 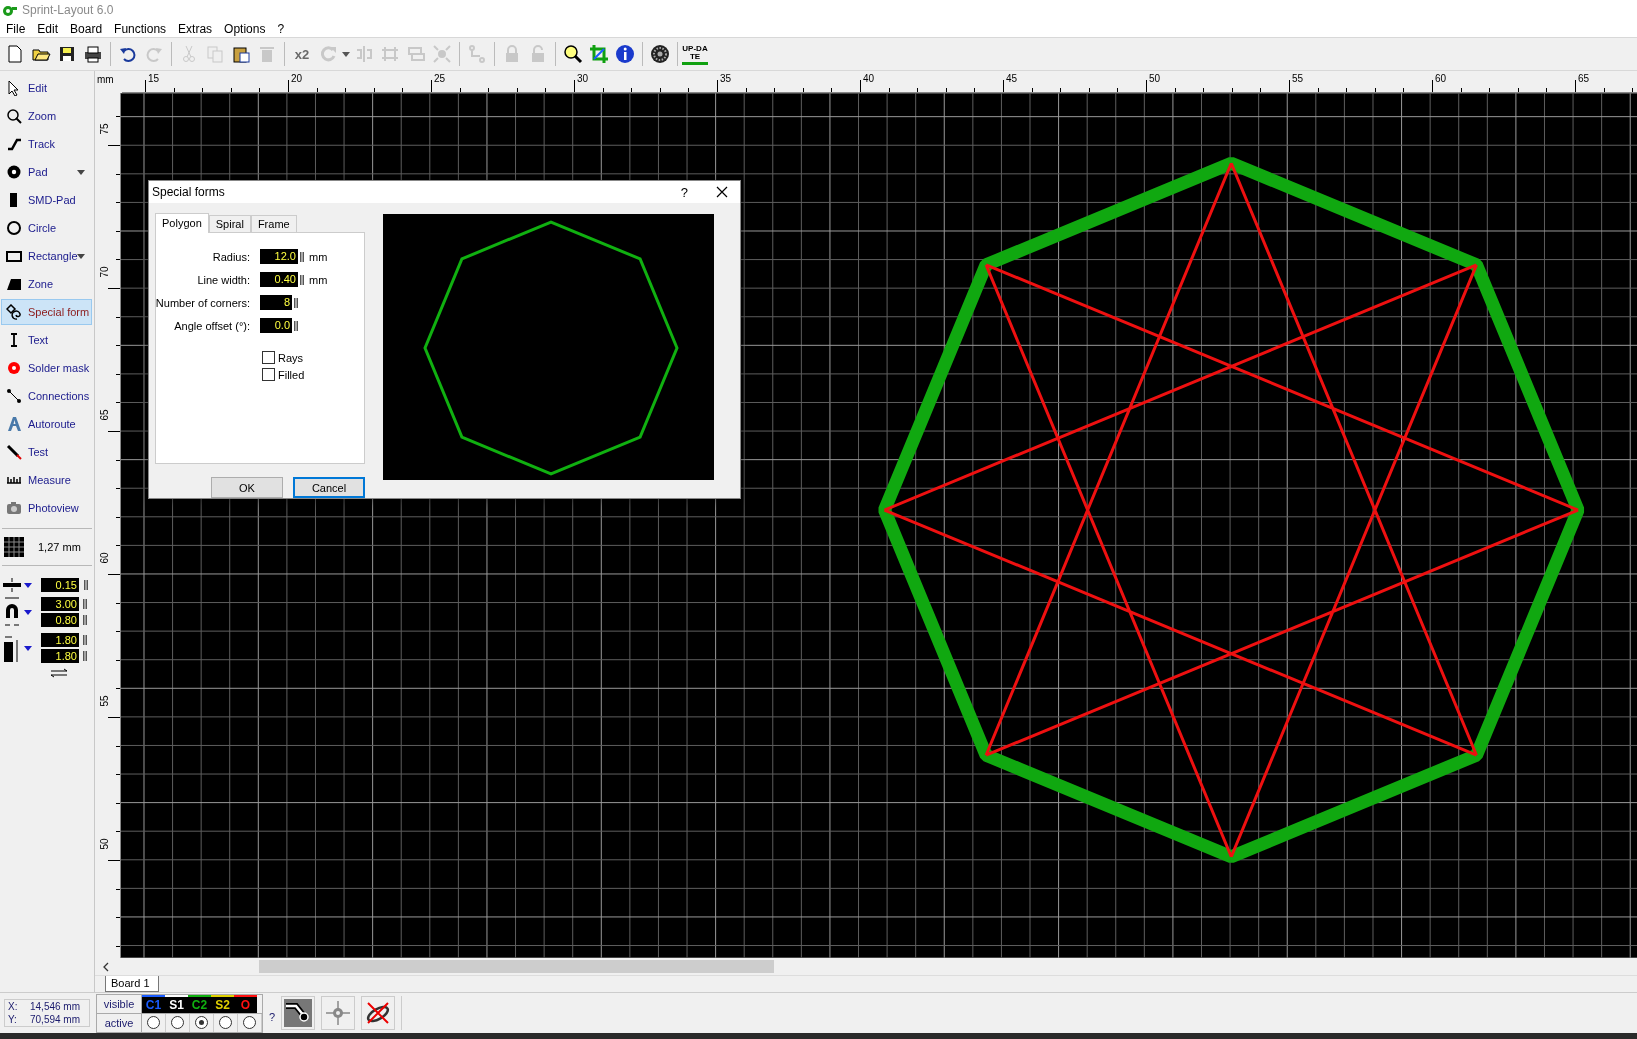 What do you see at coordinates (189, 192) in the screenshot?
I see `dialog-title: Special forms` at bounding box center [189, 192].